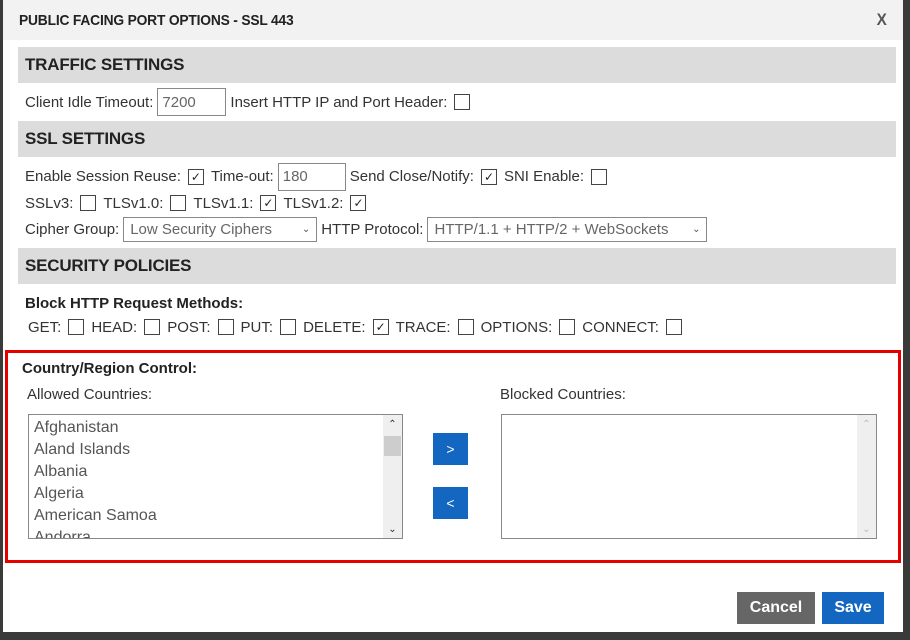 This screenshot has width=910, height=640. Describe the element at coordinates (311, 176) in the screenshot. I see `timeout-input` at that location.